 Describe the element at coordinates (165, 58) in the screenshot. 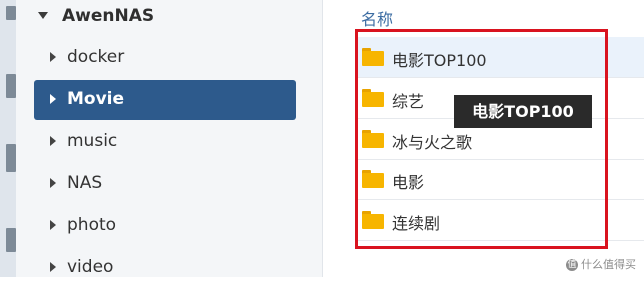

I see `tree-item-docker: docker` at that location.